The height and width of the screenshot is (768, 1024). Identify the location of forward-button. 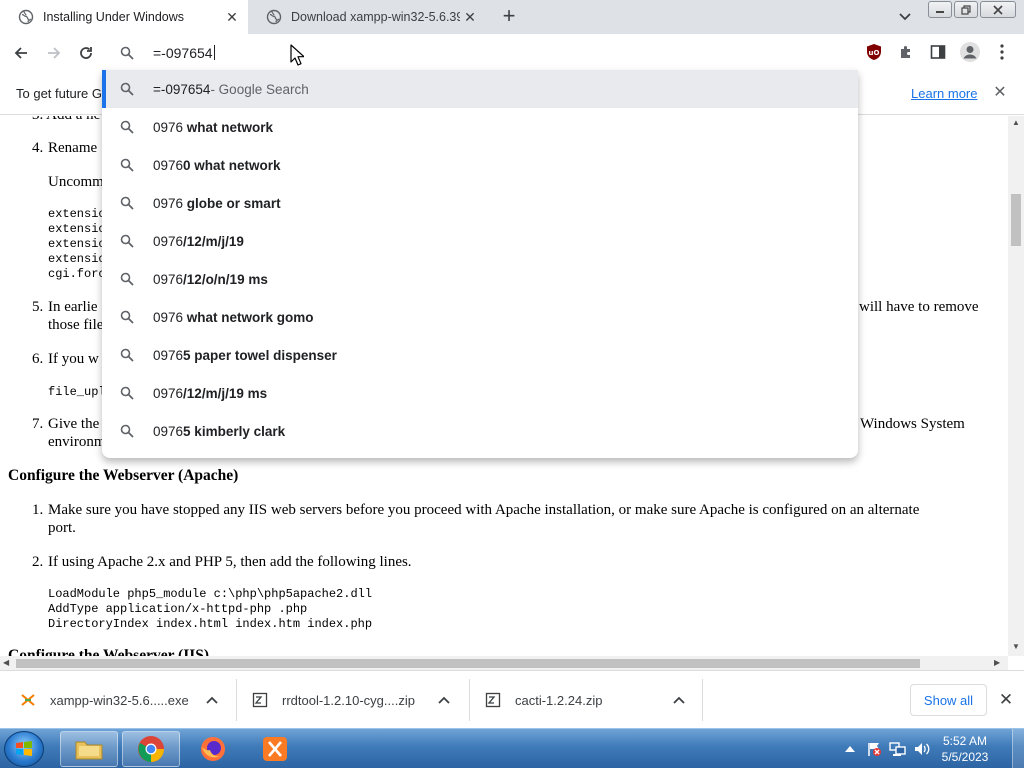
(54, 53).